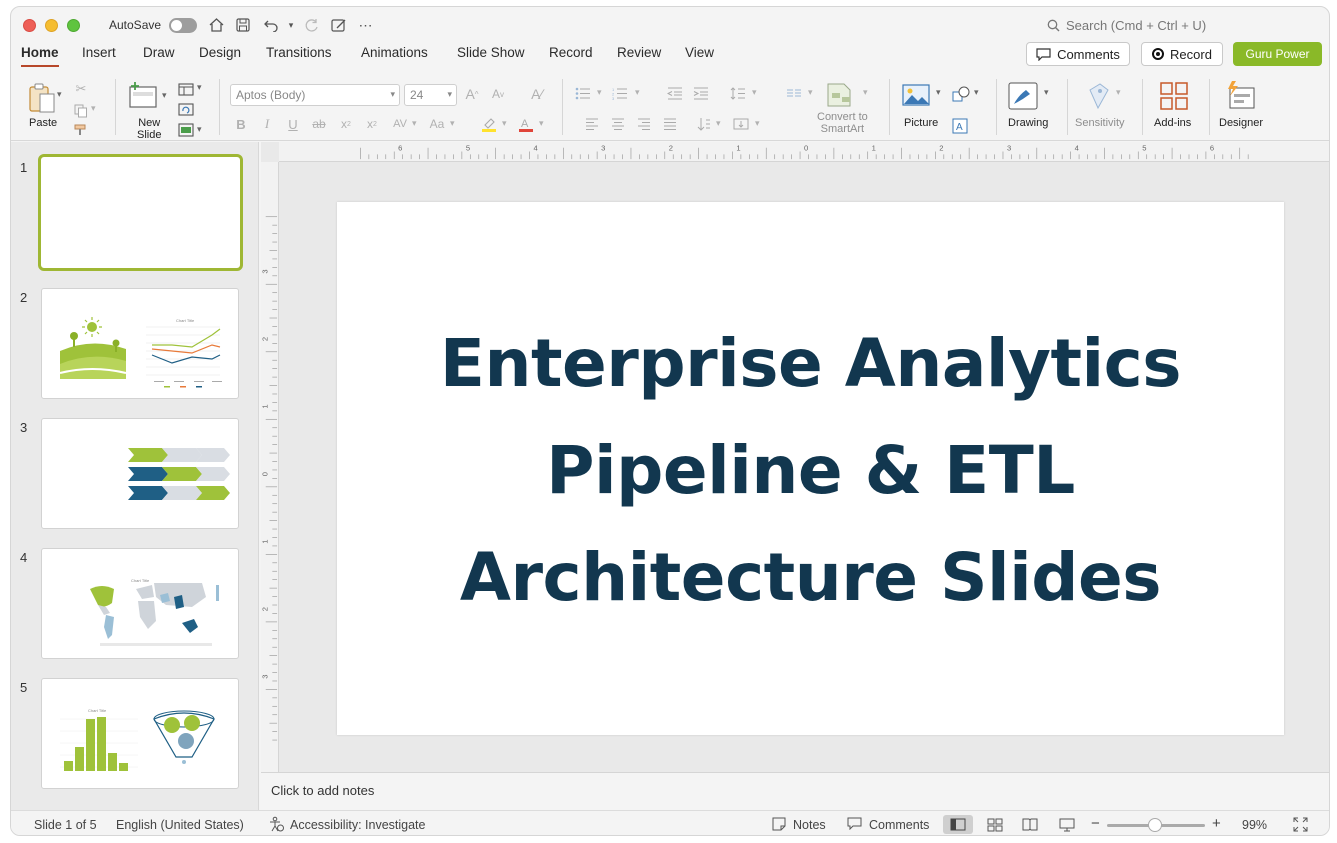  I want to click on text-direction-chevron-icon: ▾, so click(718, 123).